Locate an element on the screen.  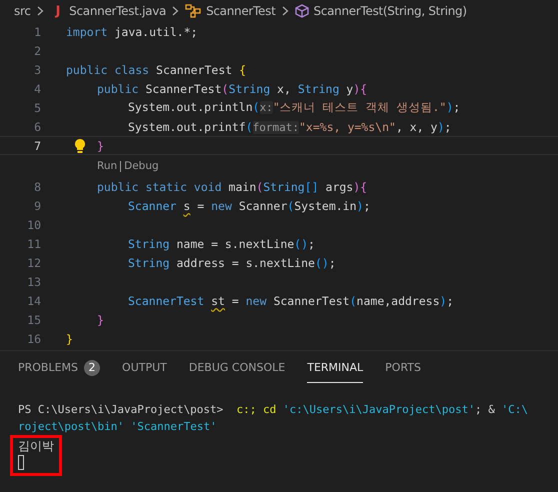
cube-icon is located at coordinates (301, 11).